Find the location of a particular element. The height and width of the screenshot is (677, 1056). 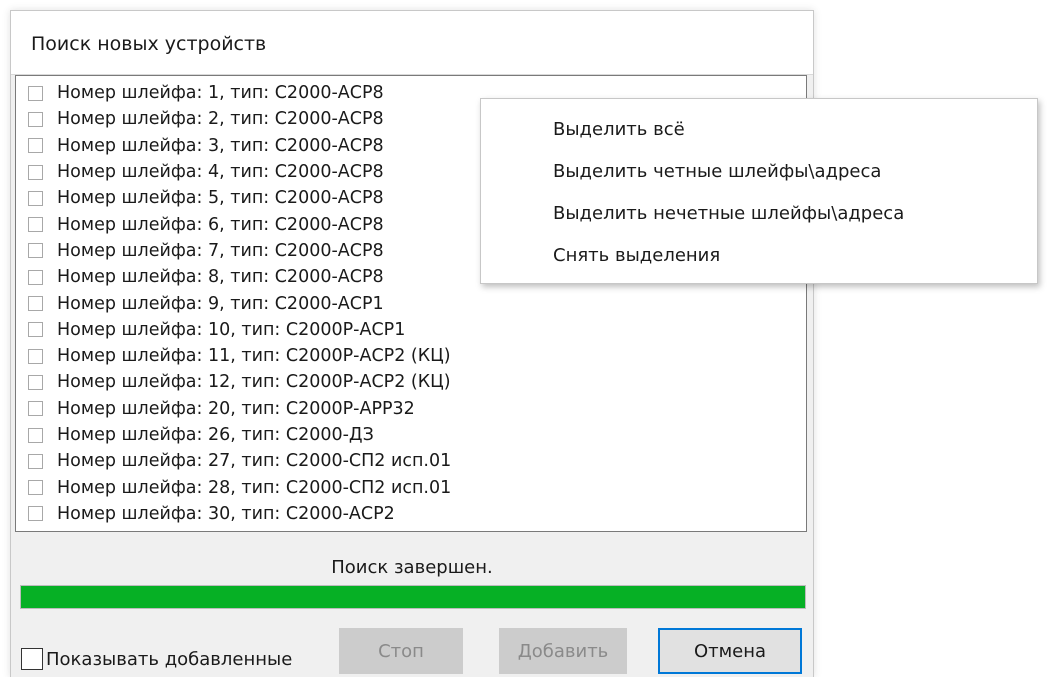

list-item: Номер шлейфа: 28, тип: С2000-СП2 исп.01 is located at coordinates (239, 487).